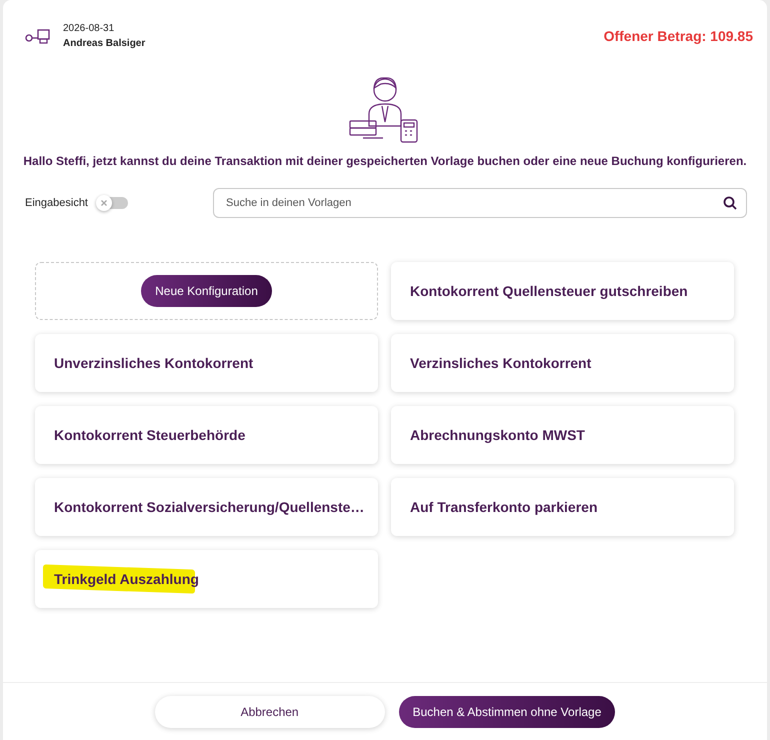  Describe the element at coordinates (678, 36) in the screenshot. I see `open-amount: Offener Betrag: 109.85` at that location.